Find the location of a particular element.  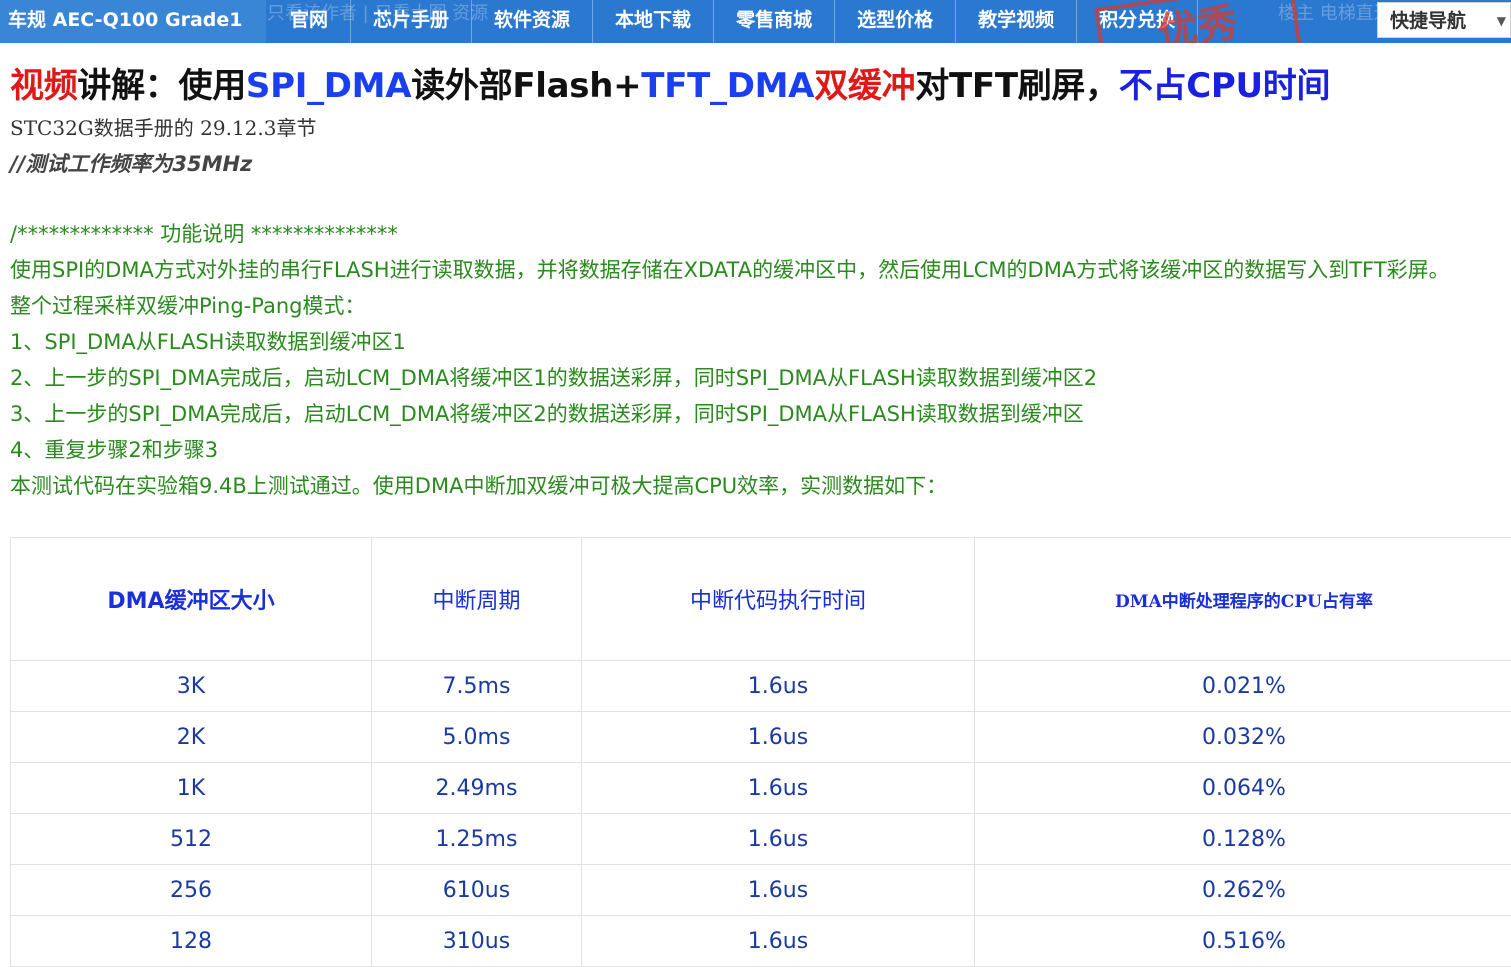

cell-cpu-usage: 0.128% is located at coordinates (1243, 839).